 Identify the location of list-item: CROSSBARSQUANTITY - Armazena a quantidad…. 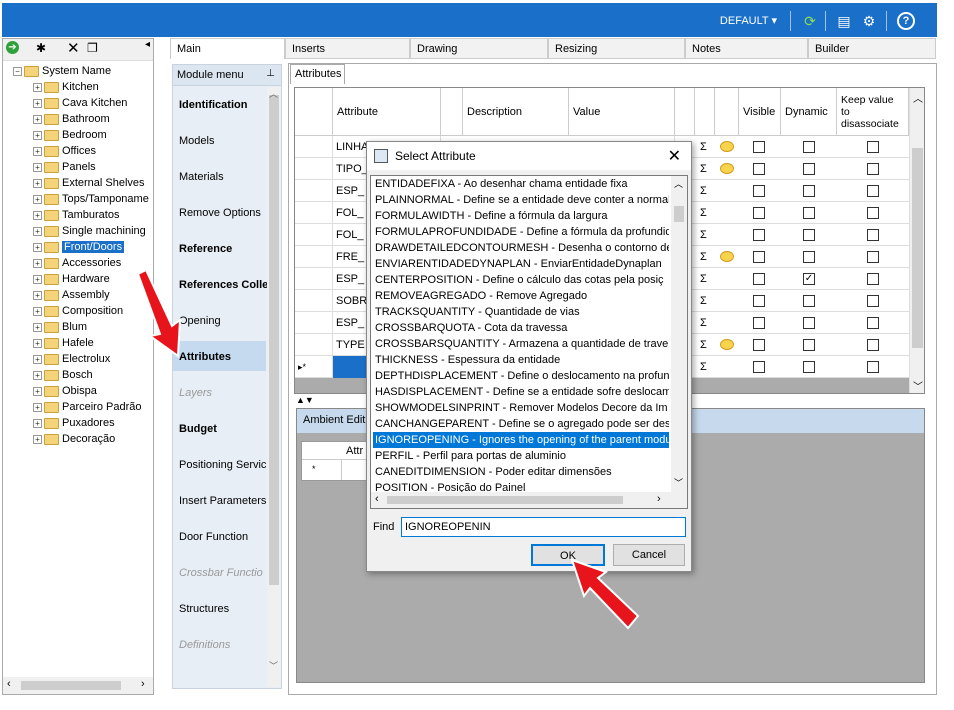
(521, 344).